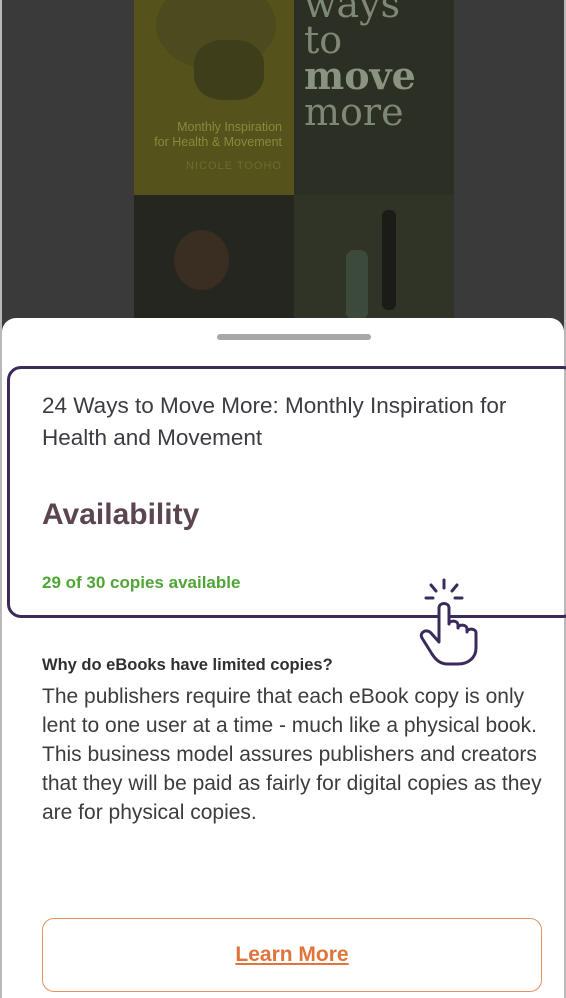  Describe the element at coordinates (234, 166) in the screenshot. I see `cover-author: NICOLE TOOHO` at that location.